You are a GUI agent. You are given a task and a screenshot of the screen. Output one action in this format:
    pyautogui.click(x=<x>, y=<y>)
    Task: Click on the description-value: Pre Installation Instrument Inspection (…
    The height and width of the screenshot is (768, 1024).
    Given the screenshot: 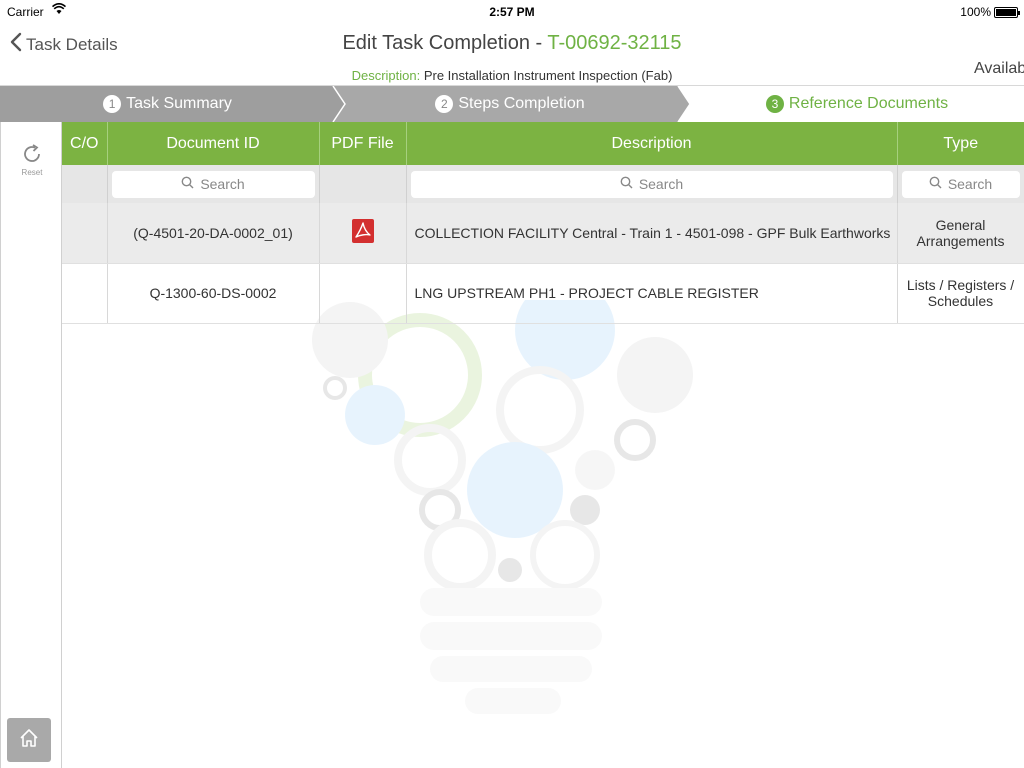 What is the action you would take?
    pyautogui.click(x=546, y=75)
    